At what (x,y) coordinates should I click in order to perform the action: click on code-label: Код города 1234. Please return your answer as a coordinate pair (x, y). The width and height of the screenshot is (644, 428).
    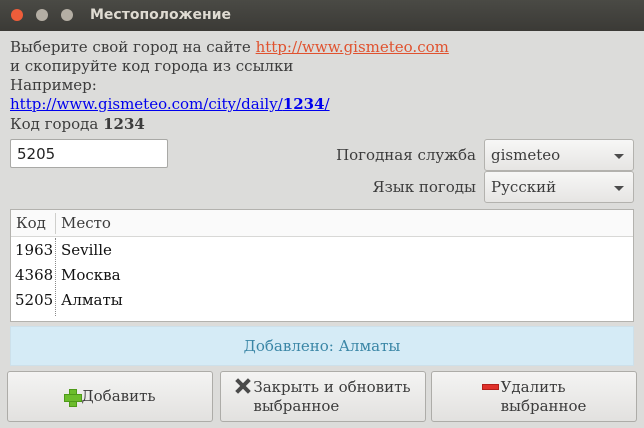
    Looking at the image, I should click on (77, 124).